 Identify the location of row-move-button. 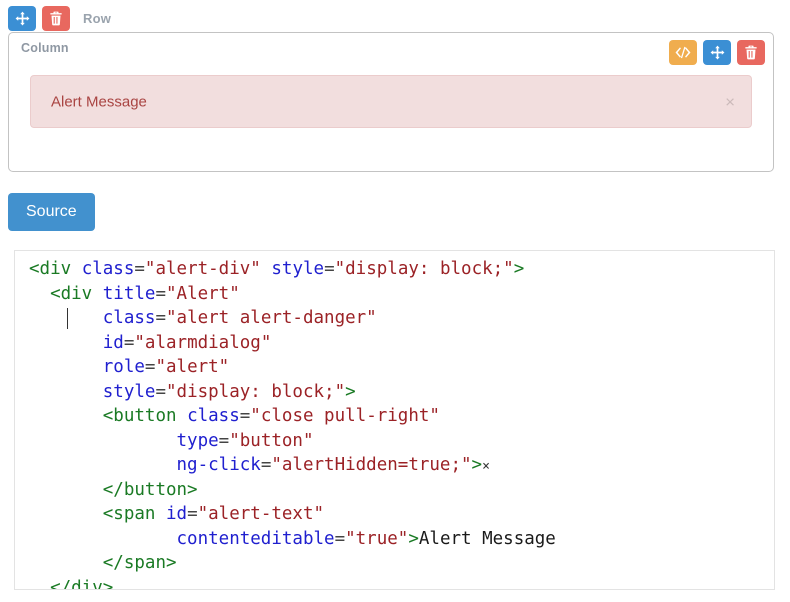
(22, 18).